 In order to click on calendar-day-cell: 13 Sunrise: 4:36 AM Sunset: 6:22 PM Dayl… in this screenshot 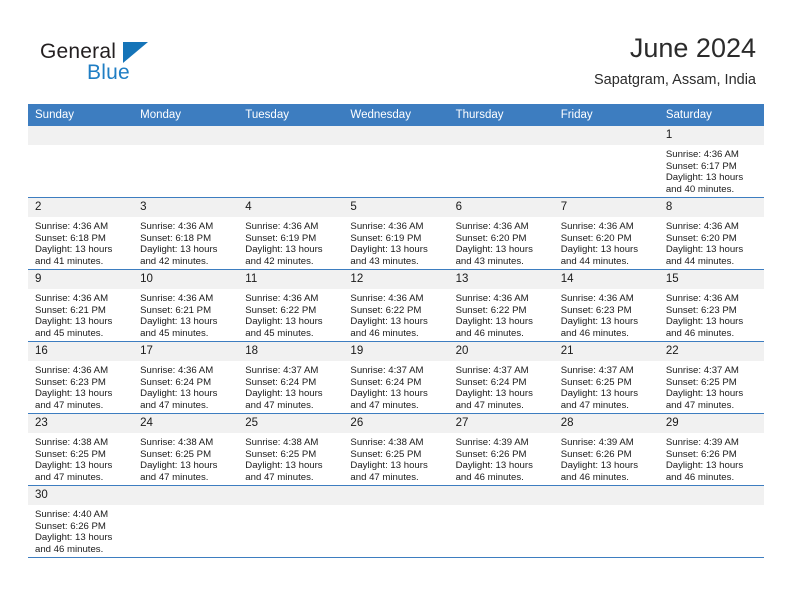, I will do `click(501, 305)`.